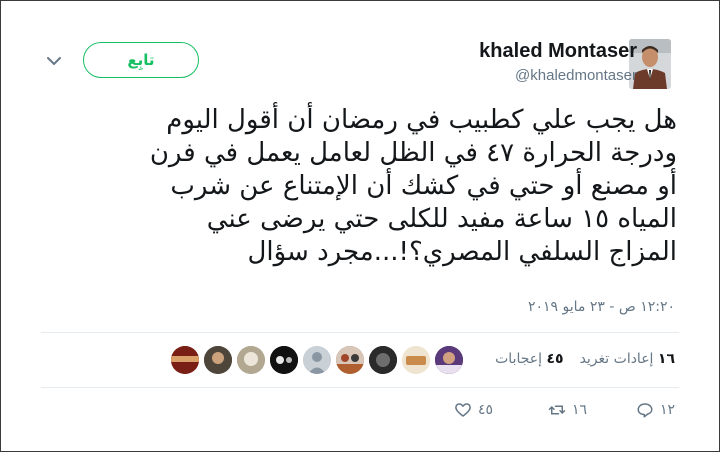  Describe the element at coordinates (666, 359) in the screenshot. I see `retweets-count: ١٦` at that location.